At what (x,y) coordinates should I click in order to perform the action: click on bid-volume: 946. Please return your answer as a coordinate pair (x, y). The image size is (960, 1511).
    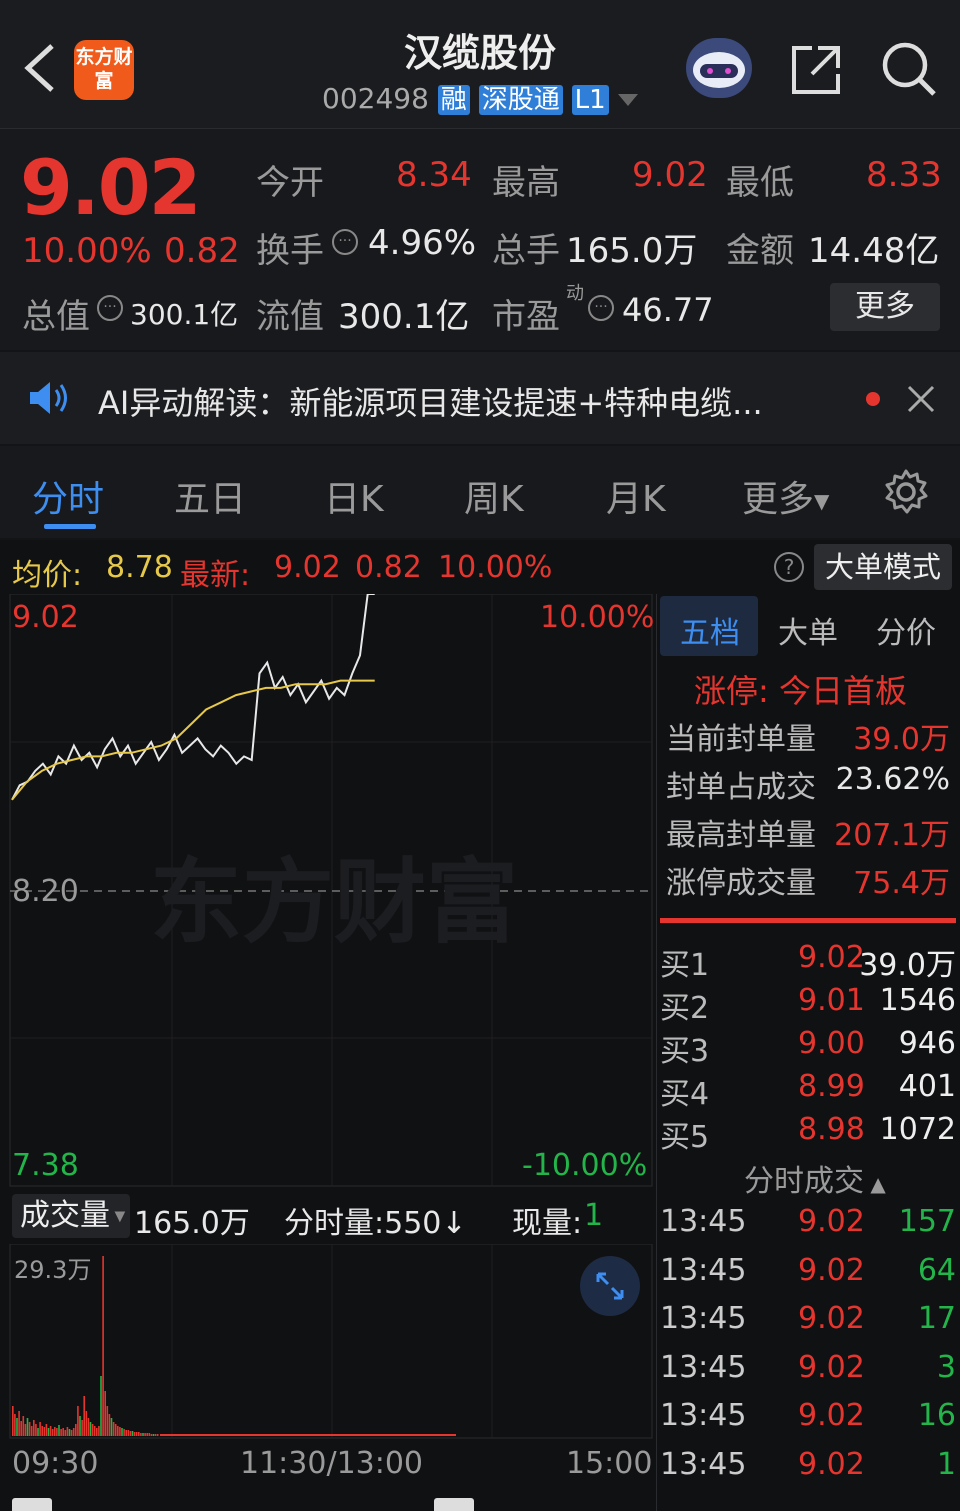
    Looking at the image, I should click on (927, 1043).